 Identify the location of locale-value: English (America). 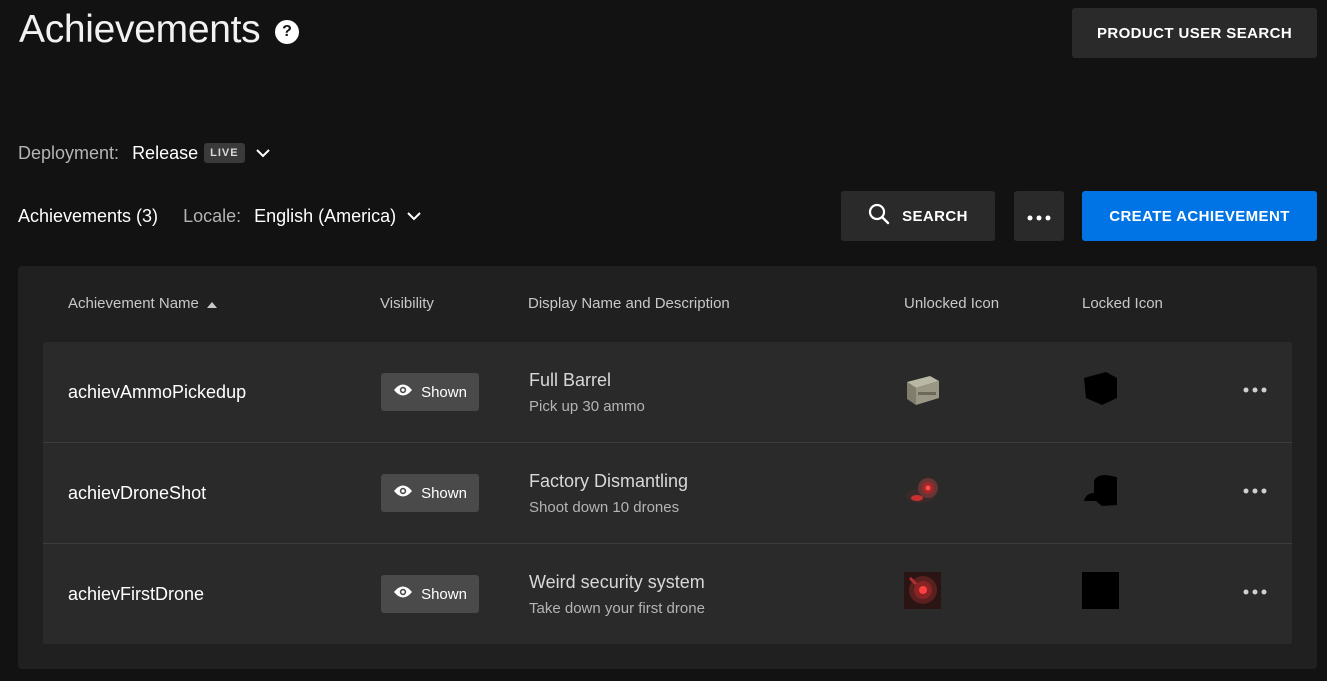
(325, 216).